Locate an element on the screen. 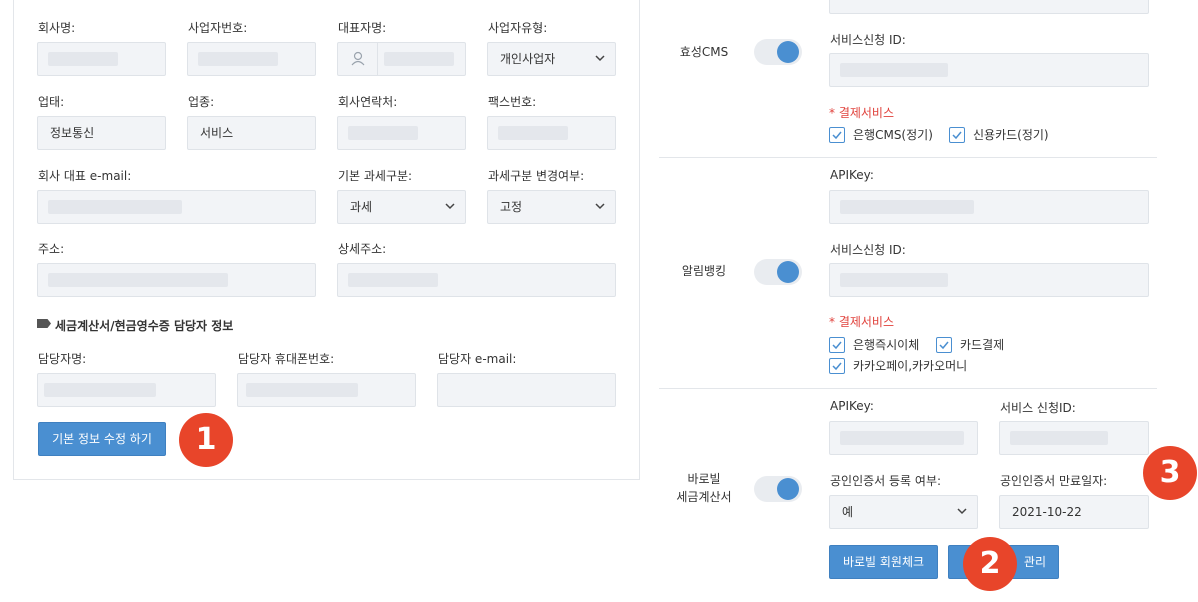  hyosung-option-bank-cms: 은행CMS(정기) is located at coordinates (881, 135).